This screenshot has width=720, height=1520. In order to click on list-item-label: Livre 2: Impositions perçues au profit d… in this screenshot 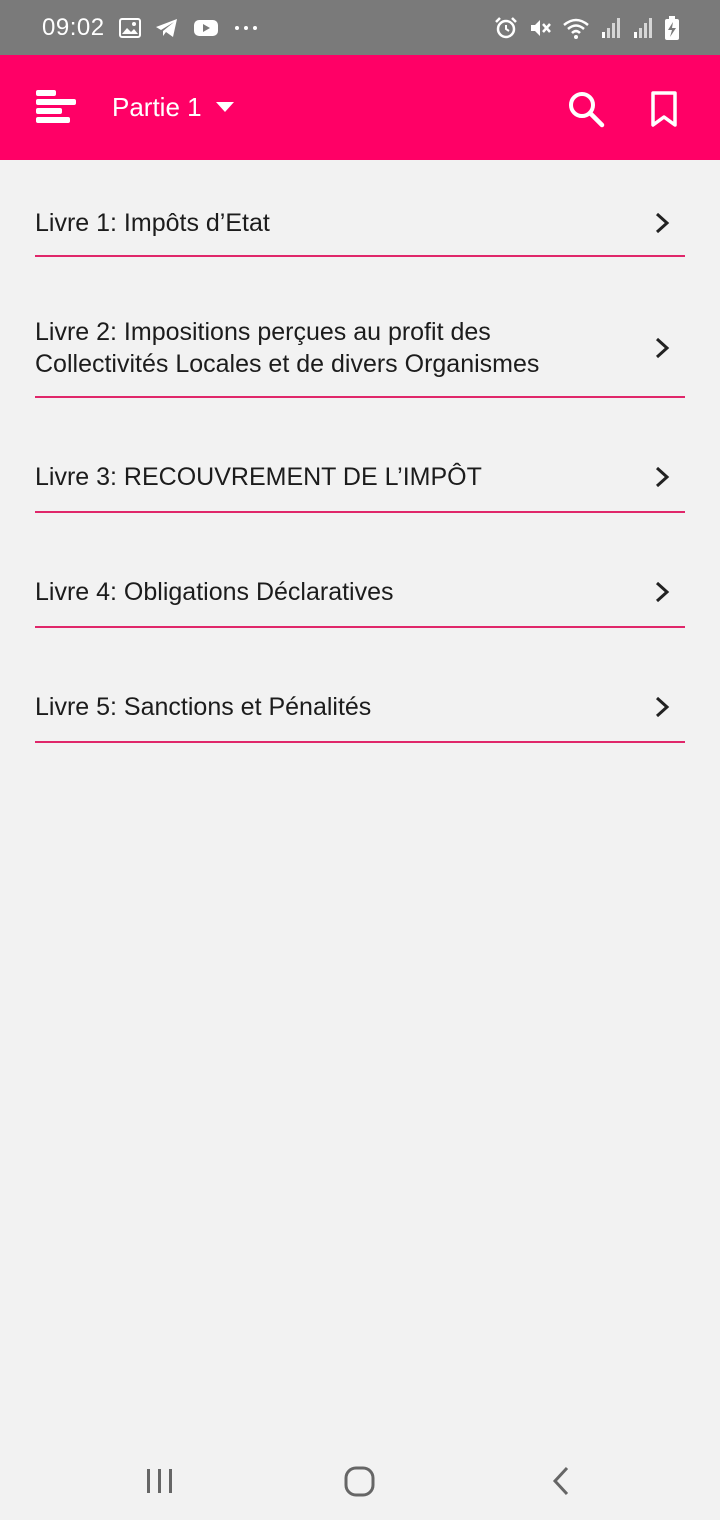, I will do `click(287, 348)`.